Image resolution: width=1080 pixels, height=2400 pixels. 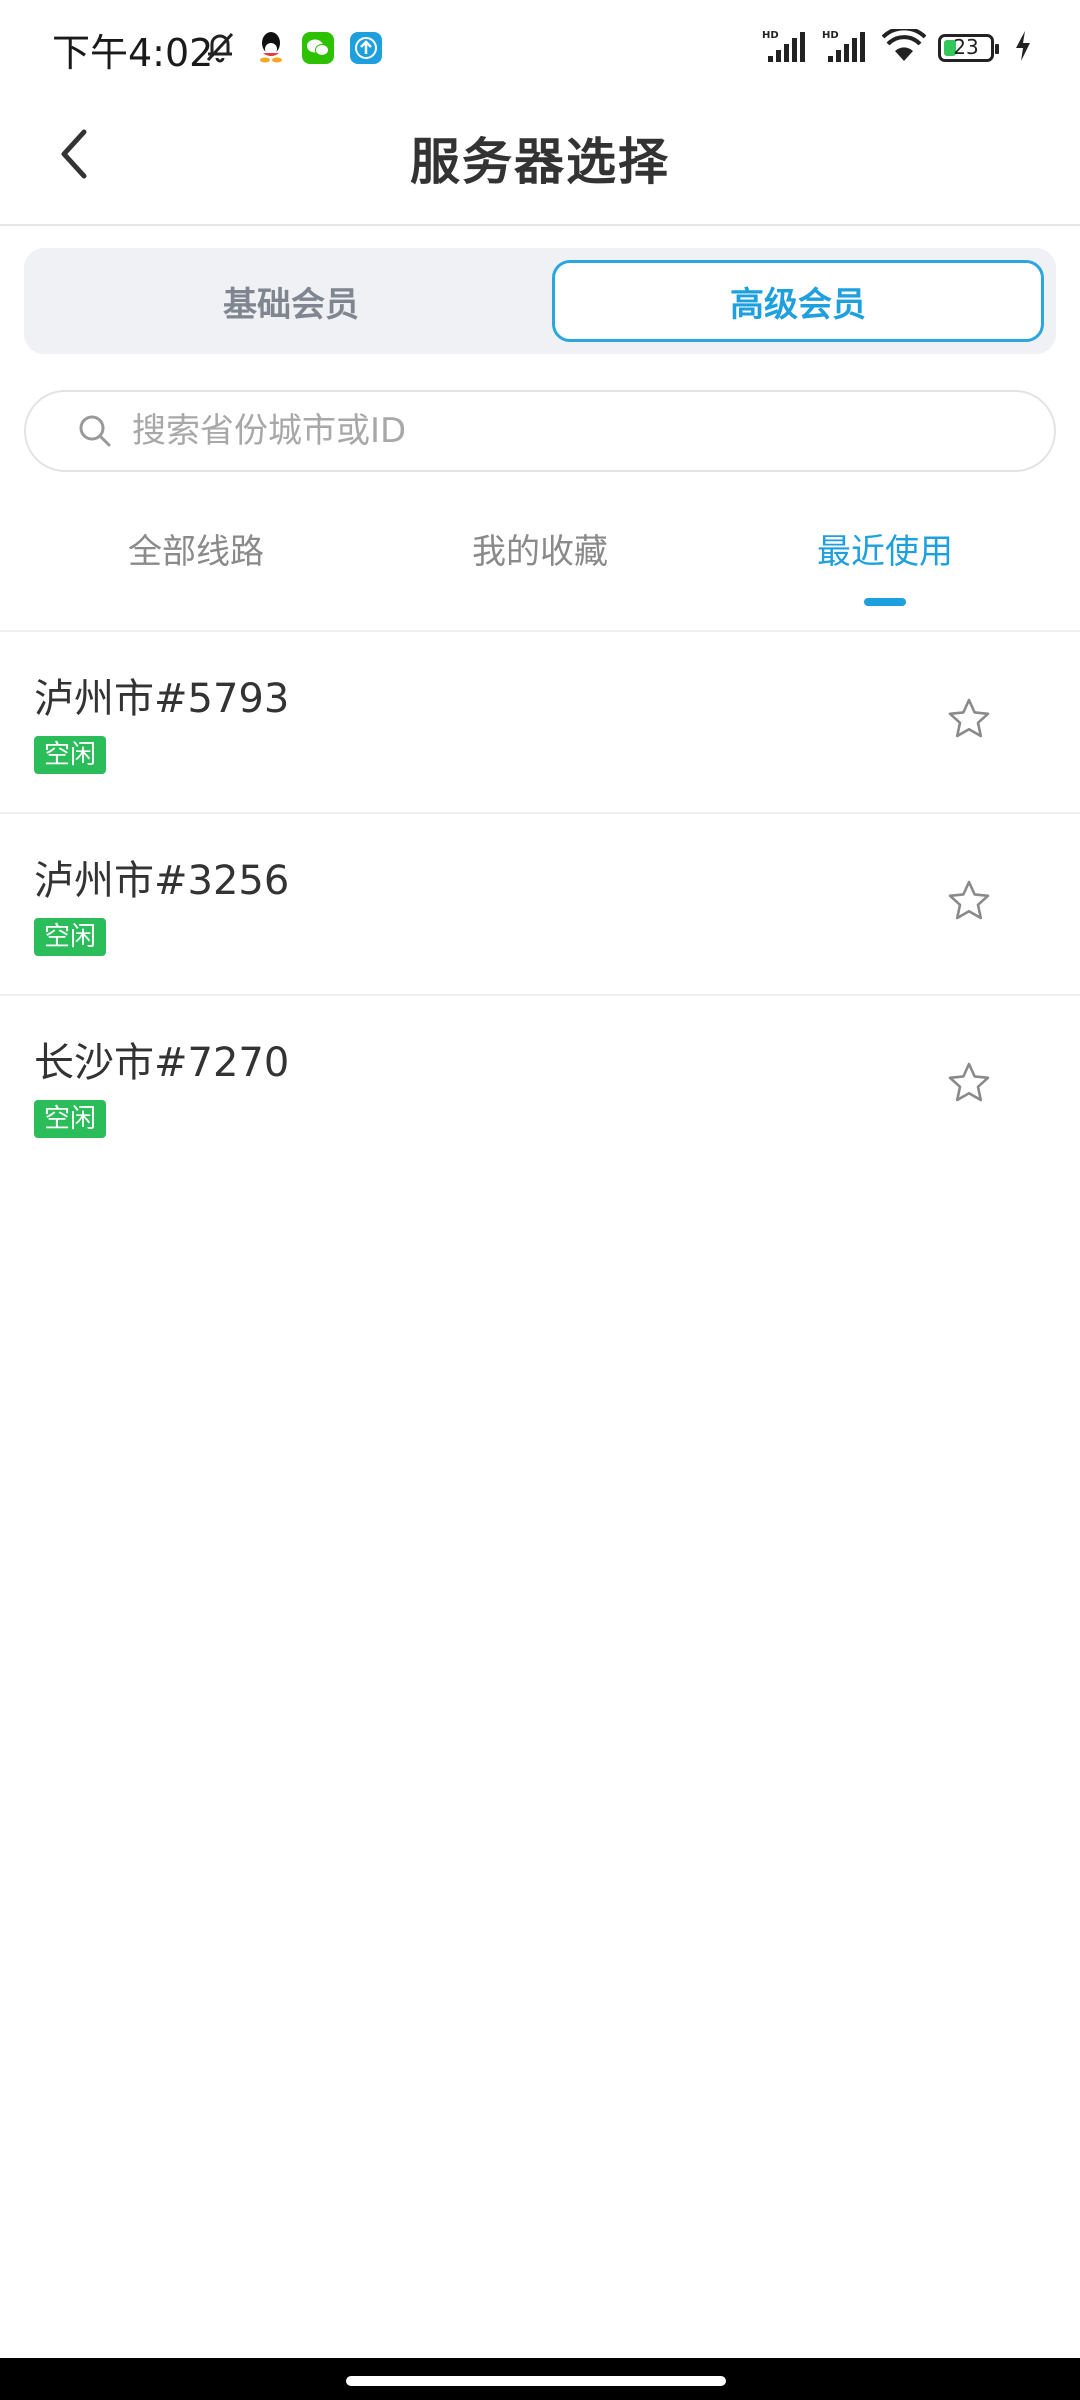 What do you see at coordinates (196, 548) in the screenshot?
I see `tab-all-lines: 全部线路` at bounding box center [196, 548].